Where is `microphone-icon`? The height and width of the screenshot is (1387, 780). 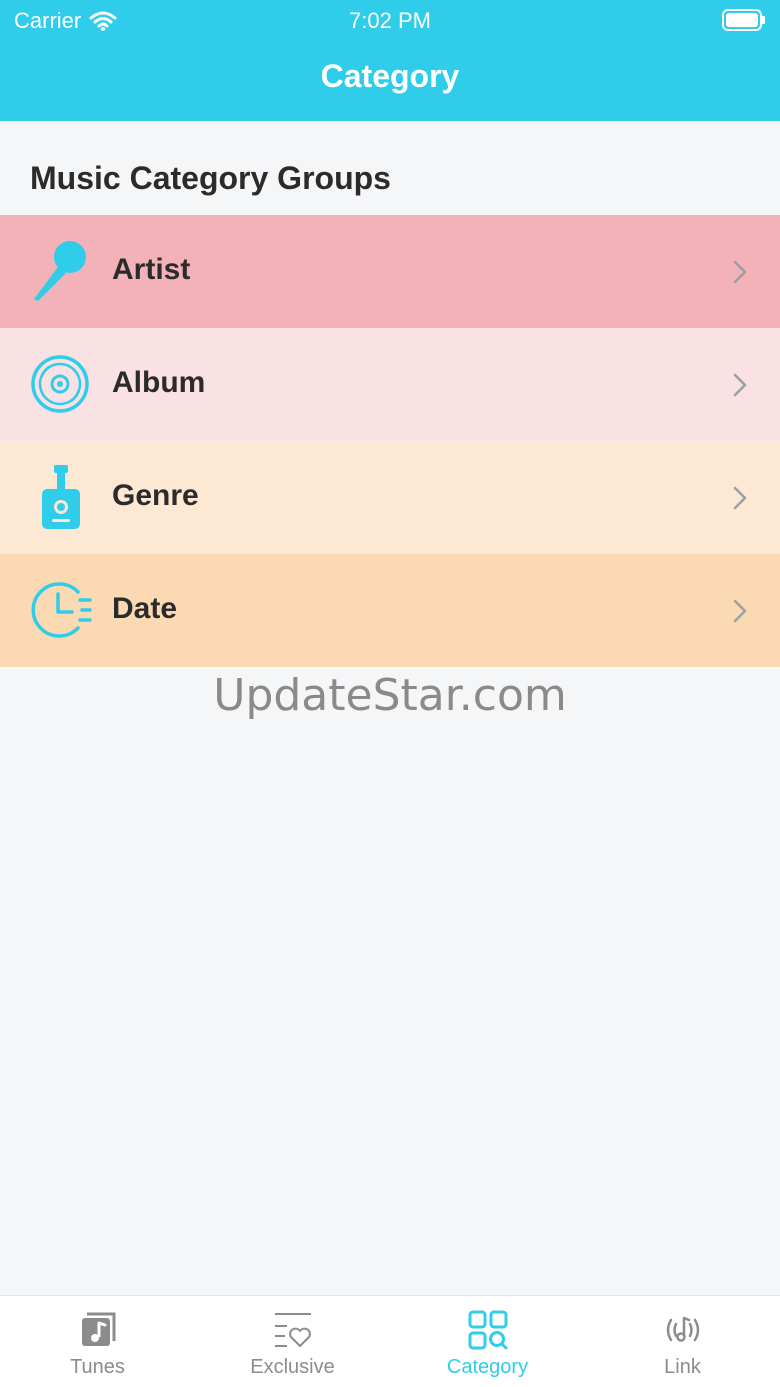
microphone-icon is located at coordinates (60, 271).